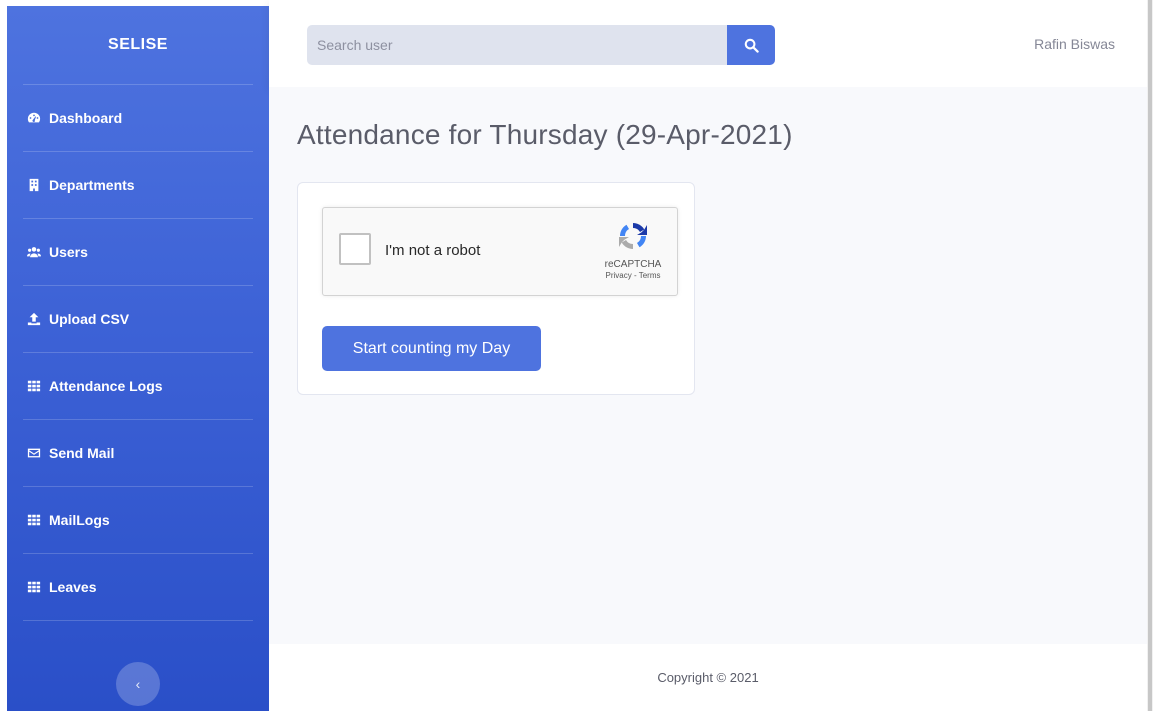  I want to click on sidebar-item-dashboard: Dashboard, so click(138, 118).